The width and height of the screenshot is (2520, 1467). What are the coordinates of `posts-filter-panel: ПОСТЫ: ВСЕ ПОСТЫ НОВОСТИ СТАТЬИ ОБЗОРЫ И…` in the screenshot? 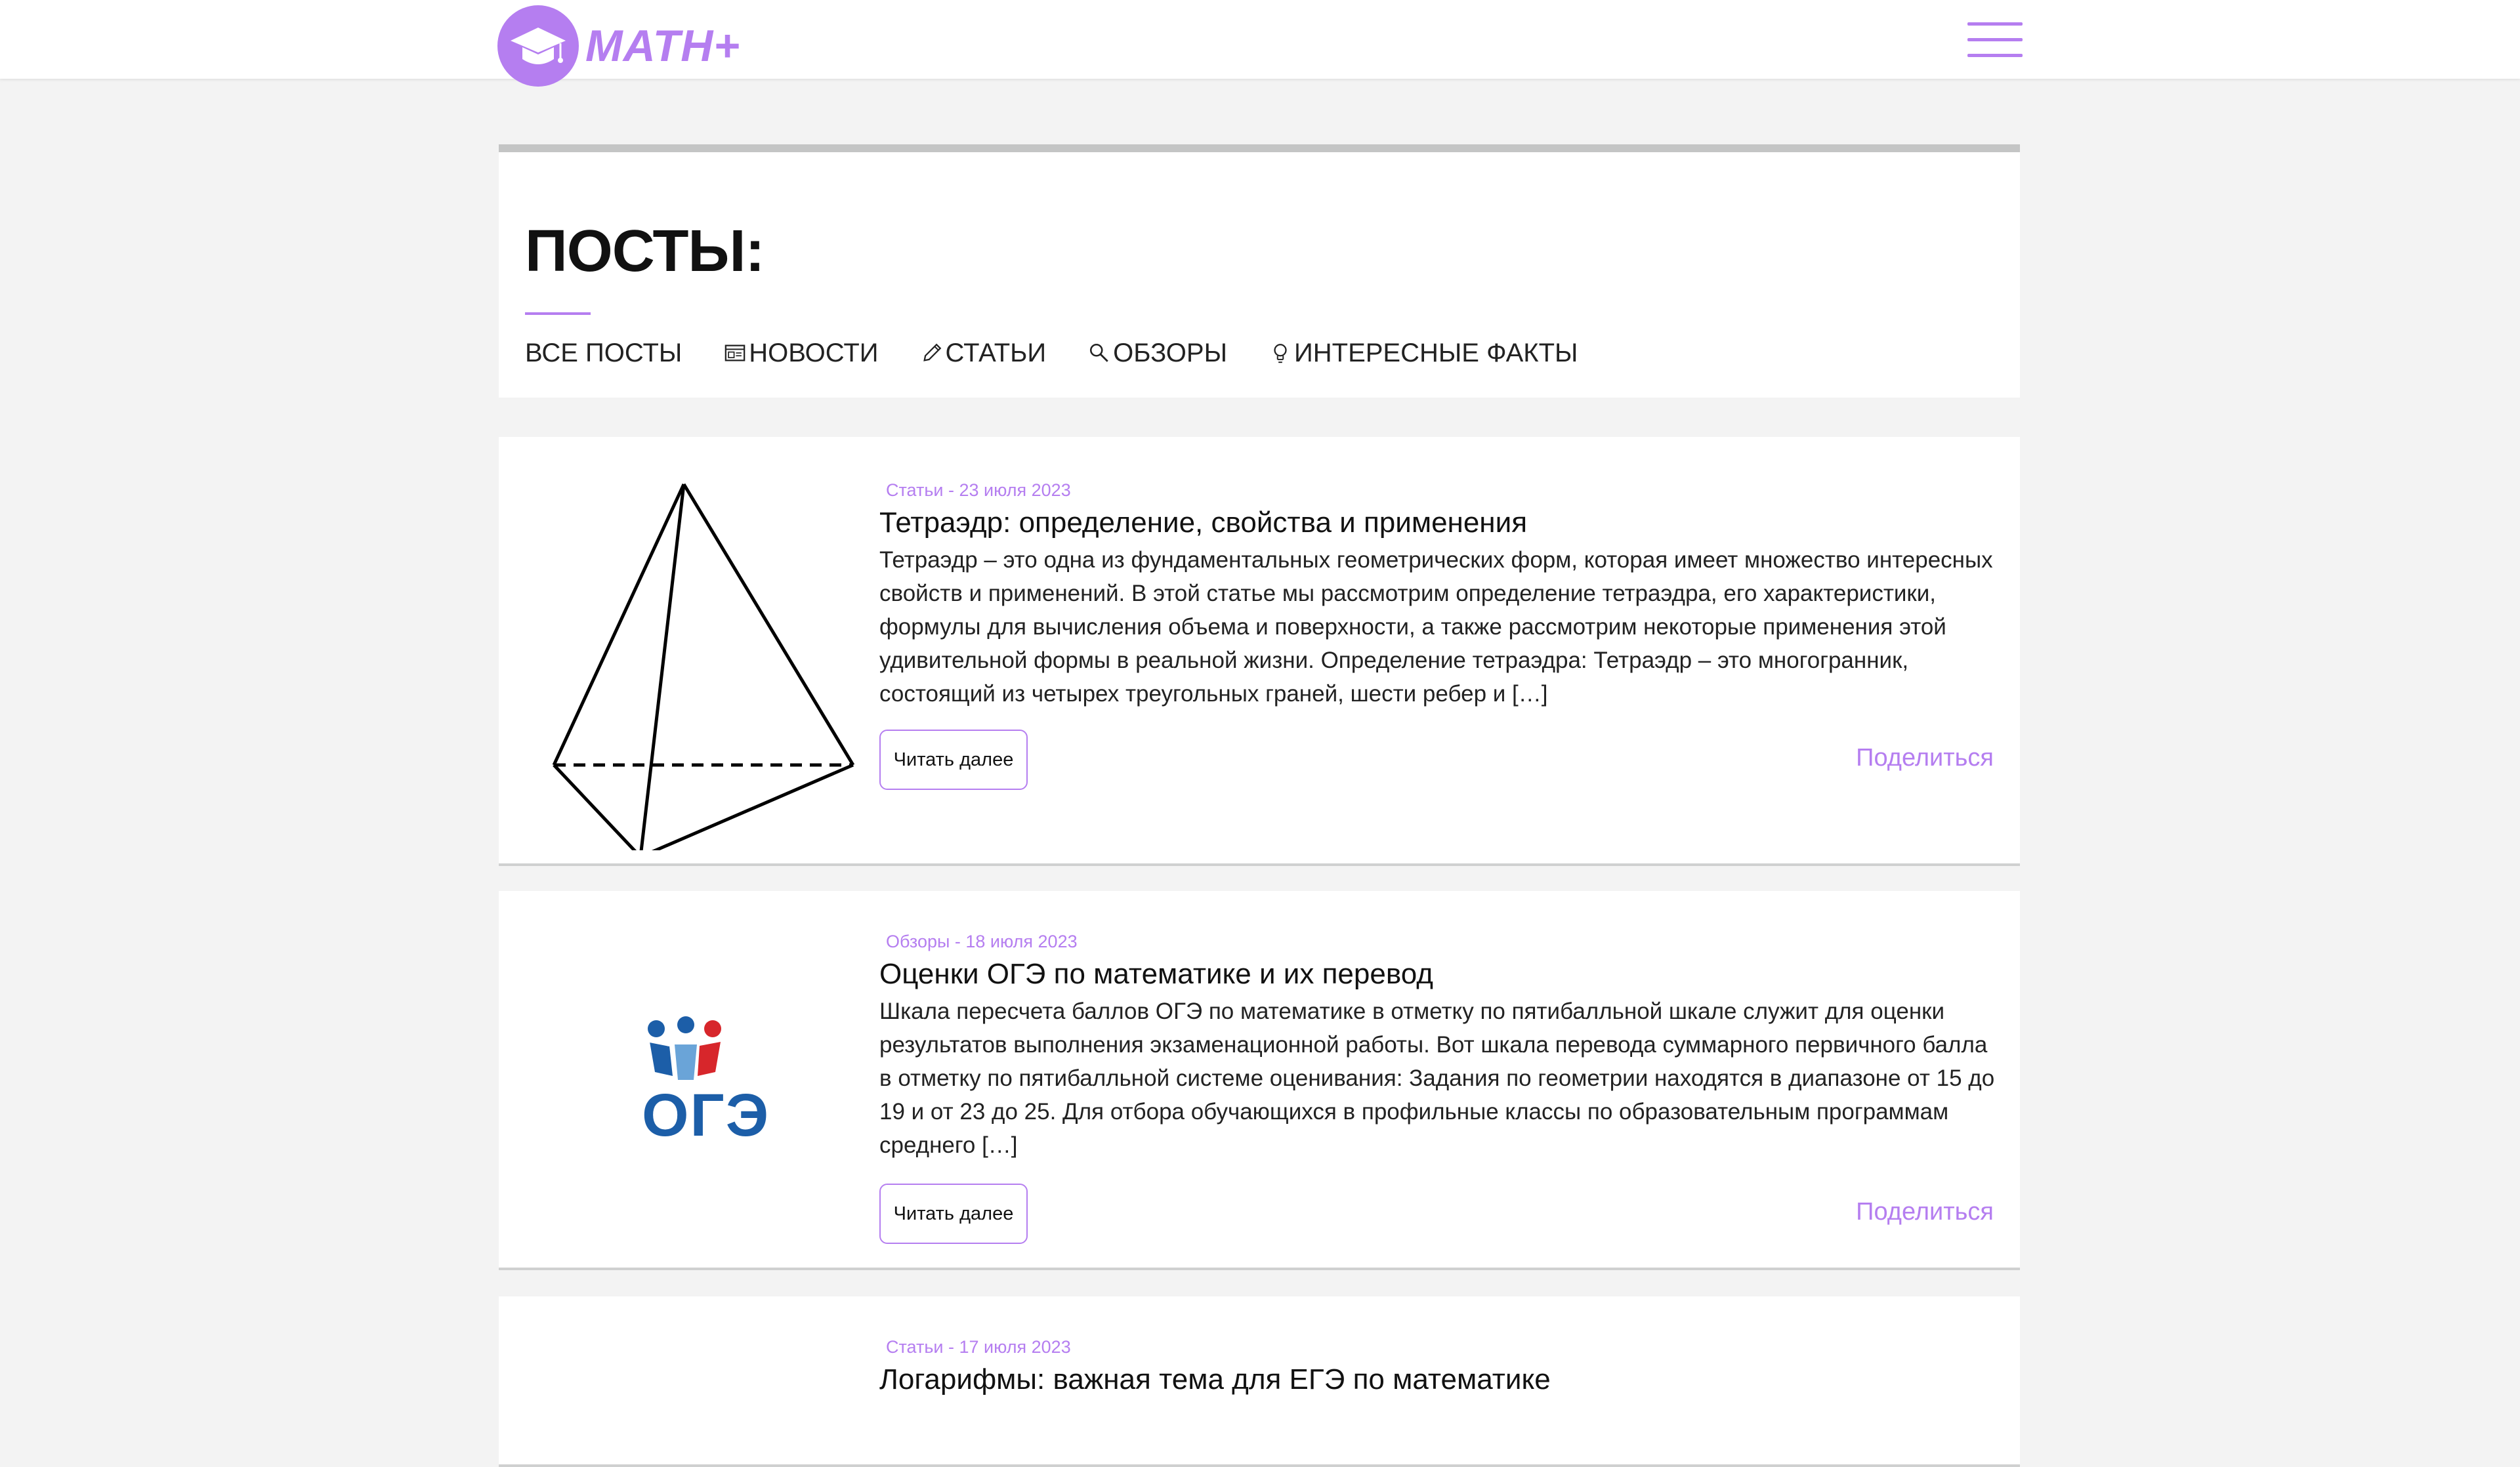 It's located at (1259, 271).